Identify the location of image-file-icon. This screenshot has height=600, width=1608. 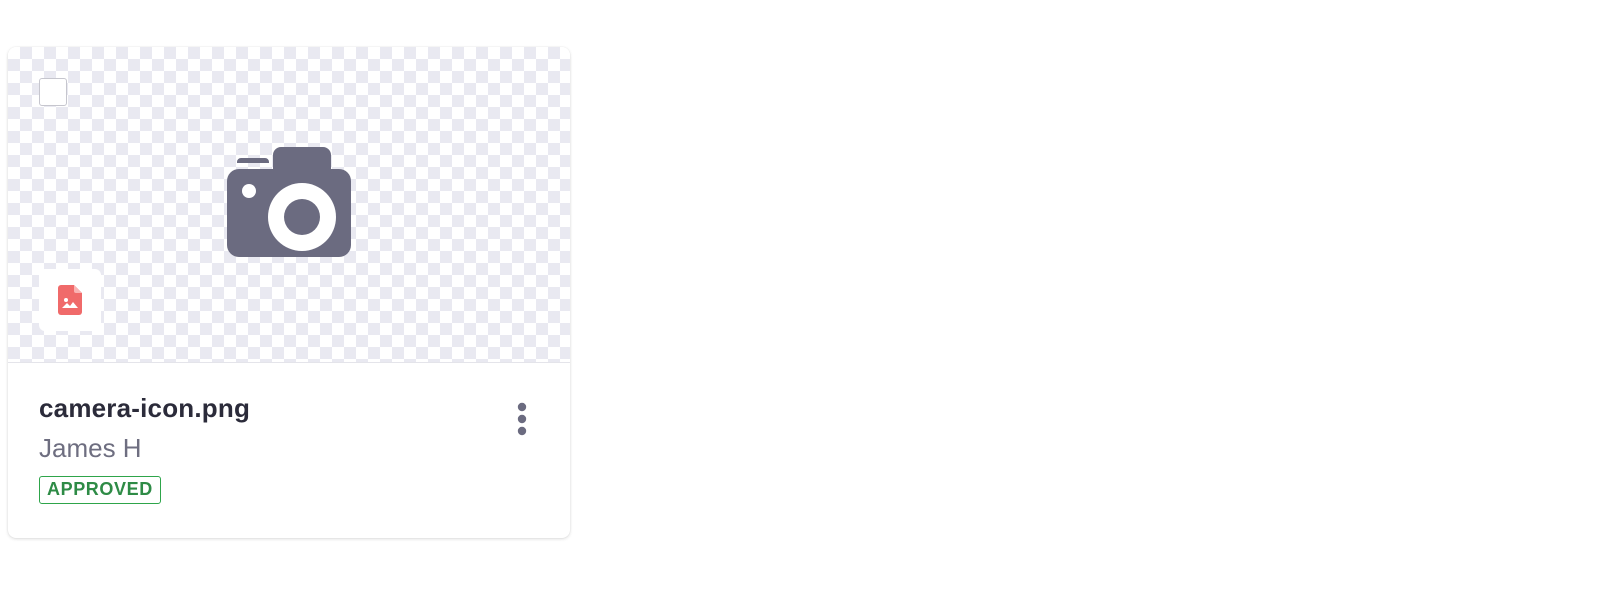
(70, 300).